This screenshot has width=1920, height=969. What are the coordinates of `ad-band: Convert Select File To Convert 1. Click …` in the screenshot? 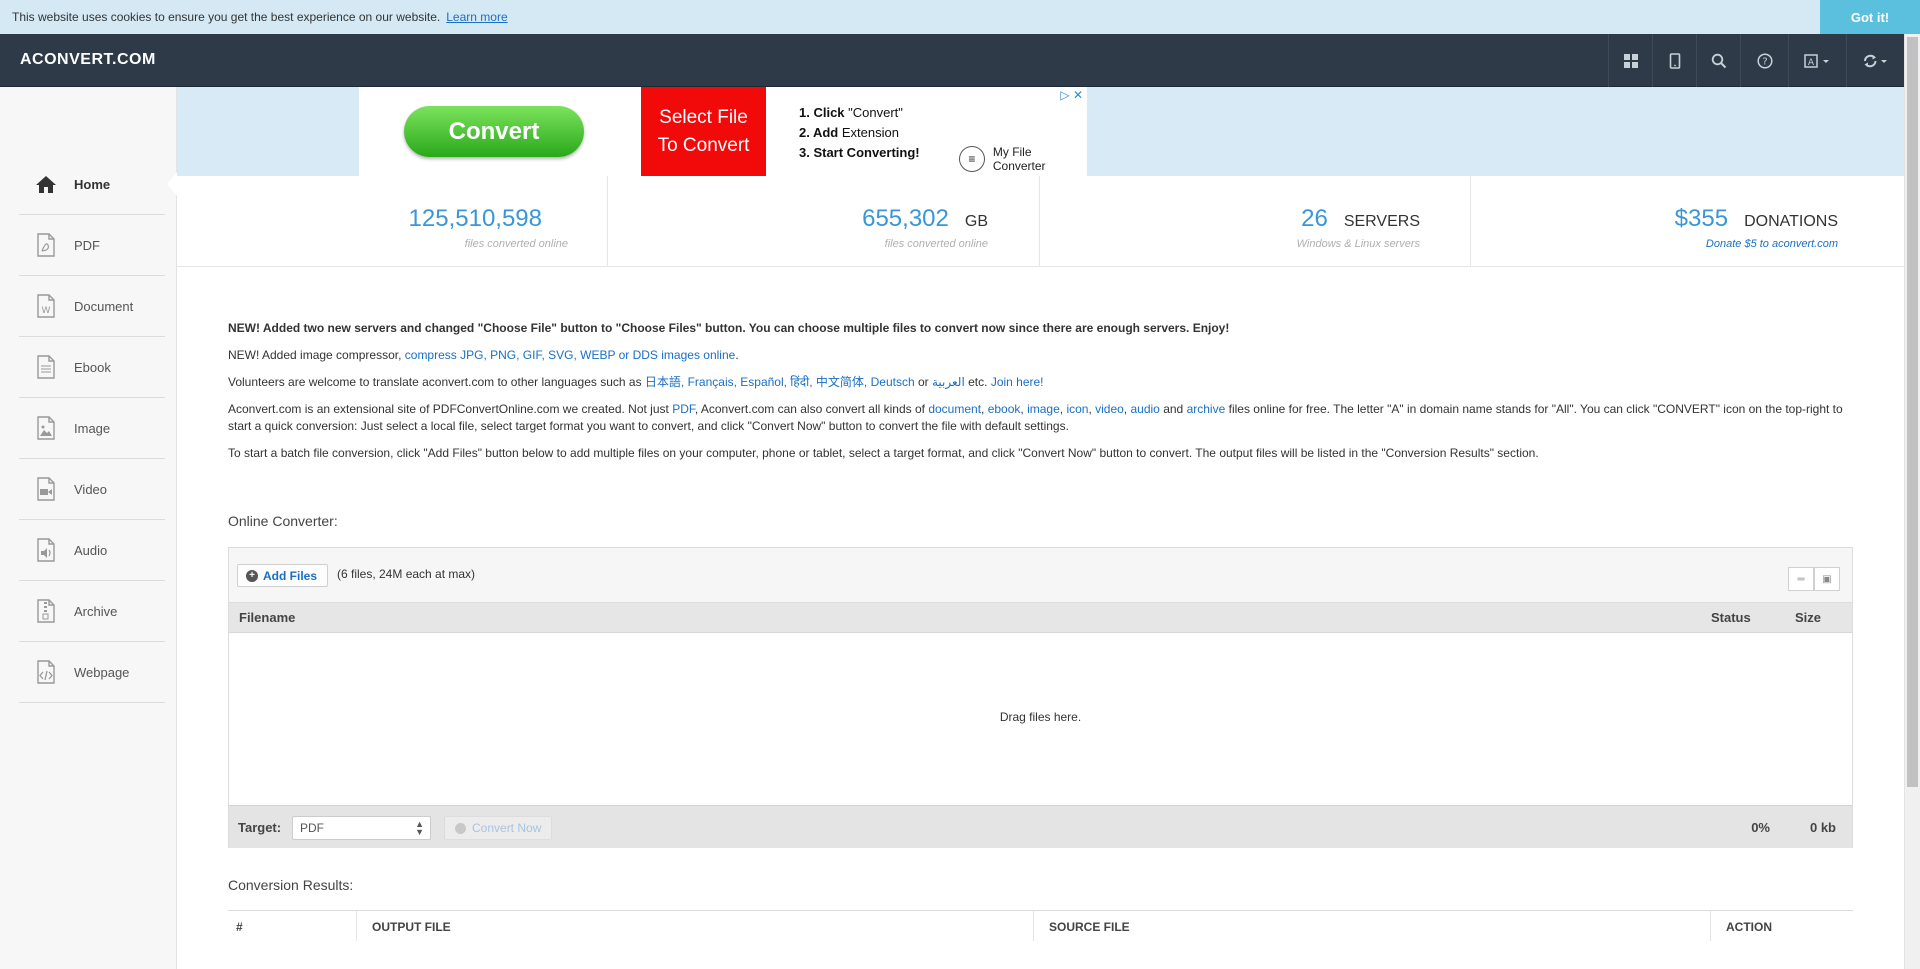 It's located at (1040, 131).